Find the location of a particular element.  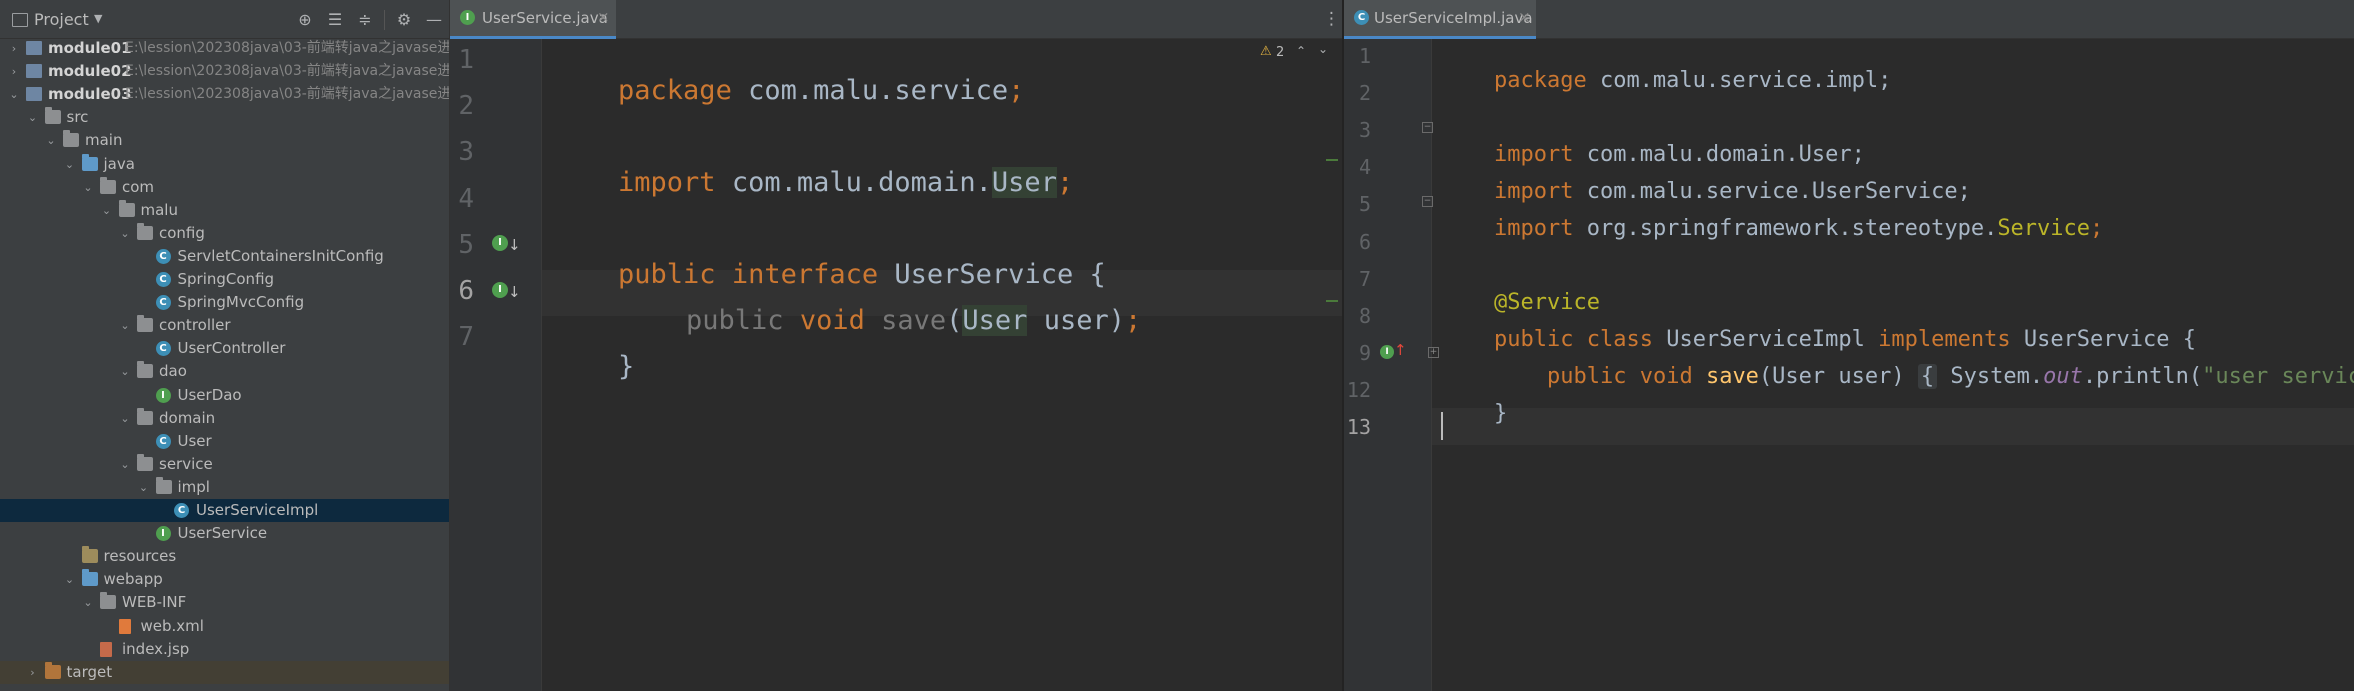

tree-item-com: ⌄ com is located at coordinates (224, 187).